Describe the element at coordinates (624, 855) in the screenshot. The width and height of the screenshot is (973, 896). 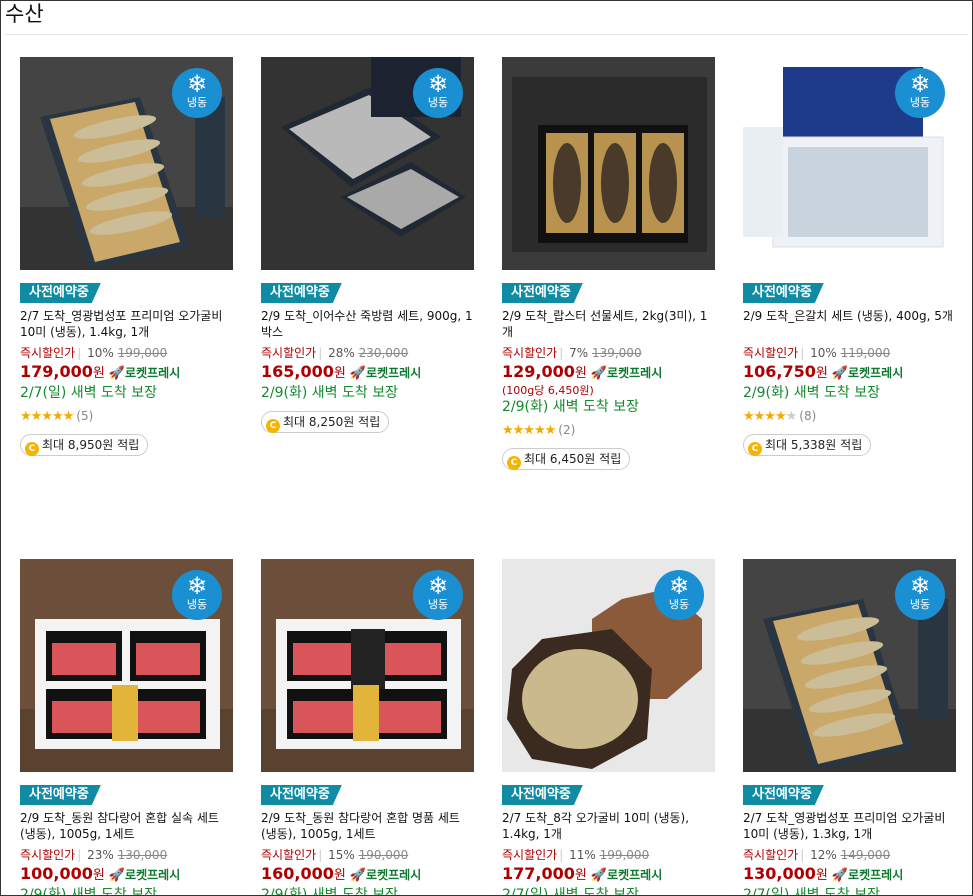
I see `original-price: 199,000` at that location.